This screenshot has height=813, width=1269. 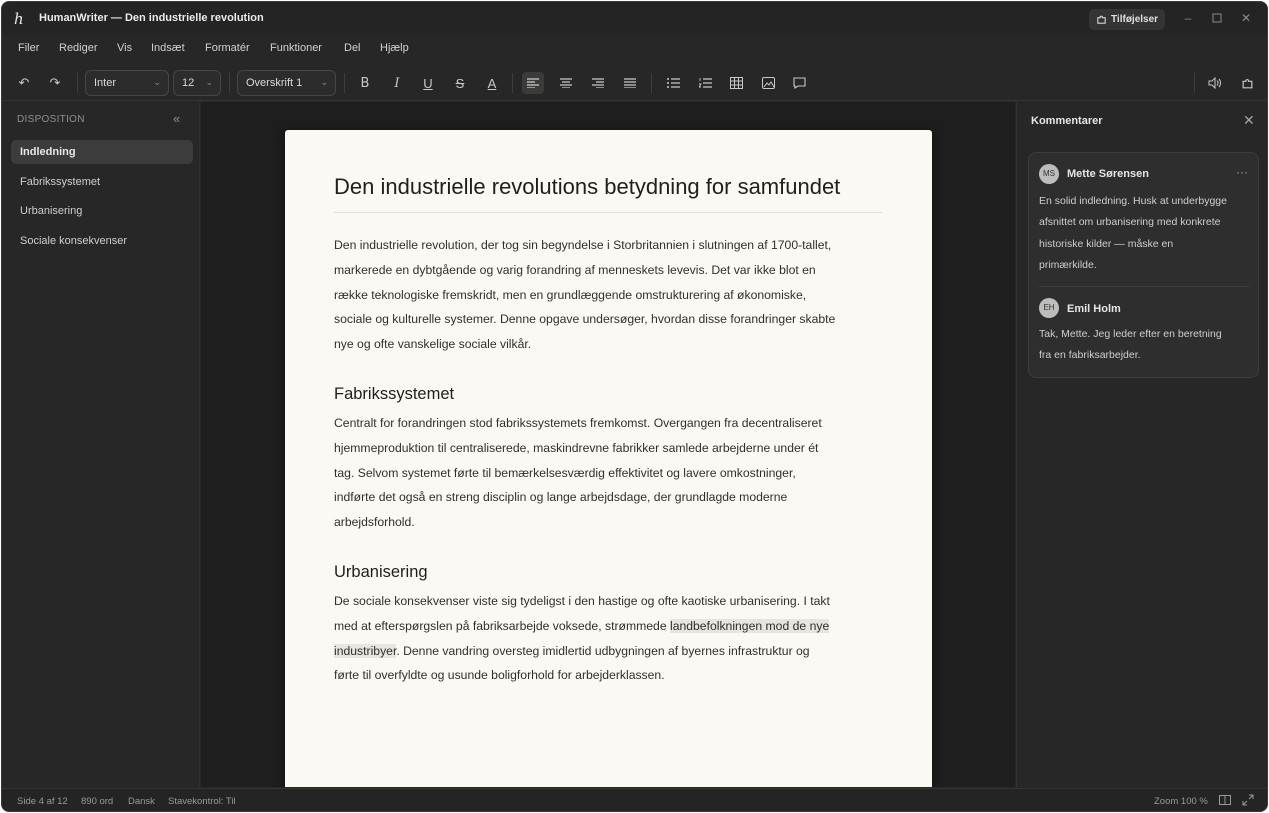 I want to click on menu-filer: Filer, so click(x=28, y=48).